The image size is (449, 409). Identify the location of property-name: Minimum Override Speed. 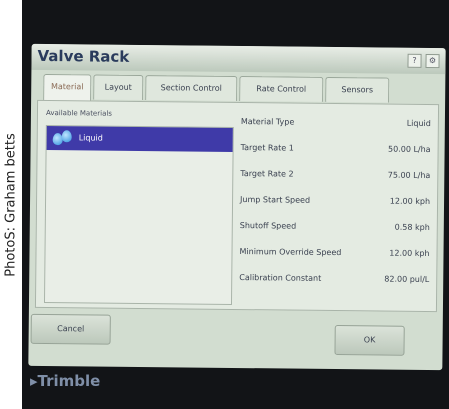
(290, 252).